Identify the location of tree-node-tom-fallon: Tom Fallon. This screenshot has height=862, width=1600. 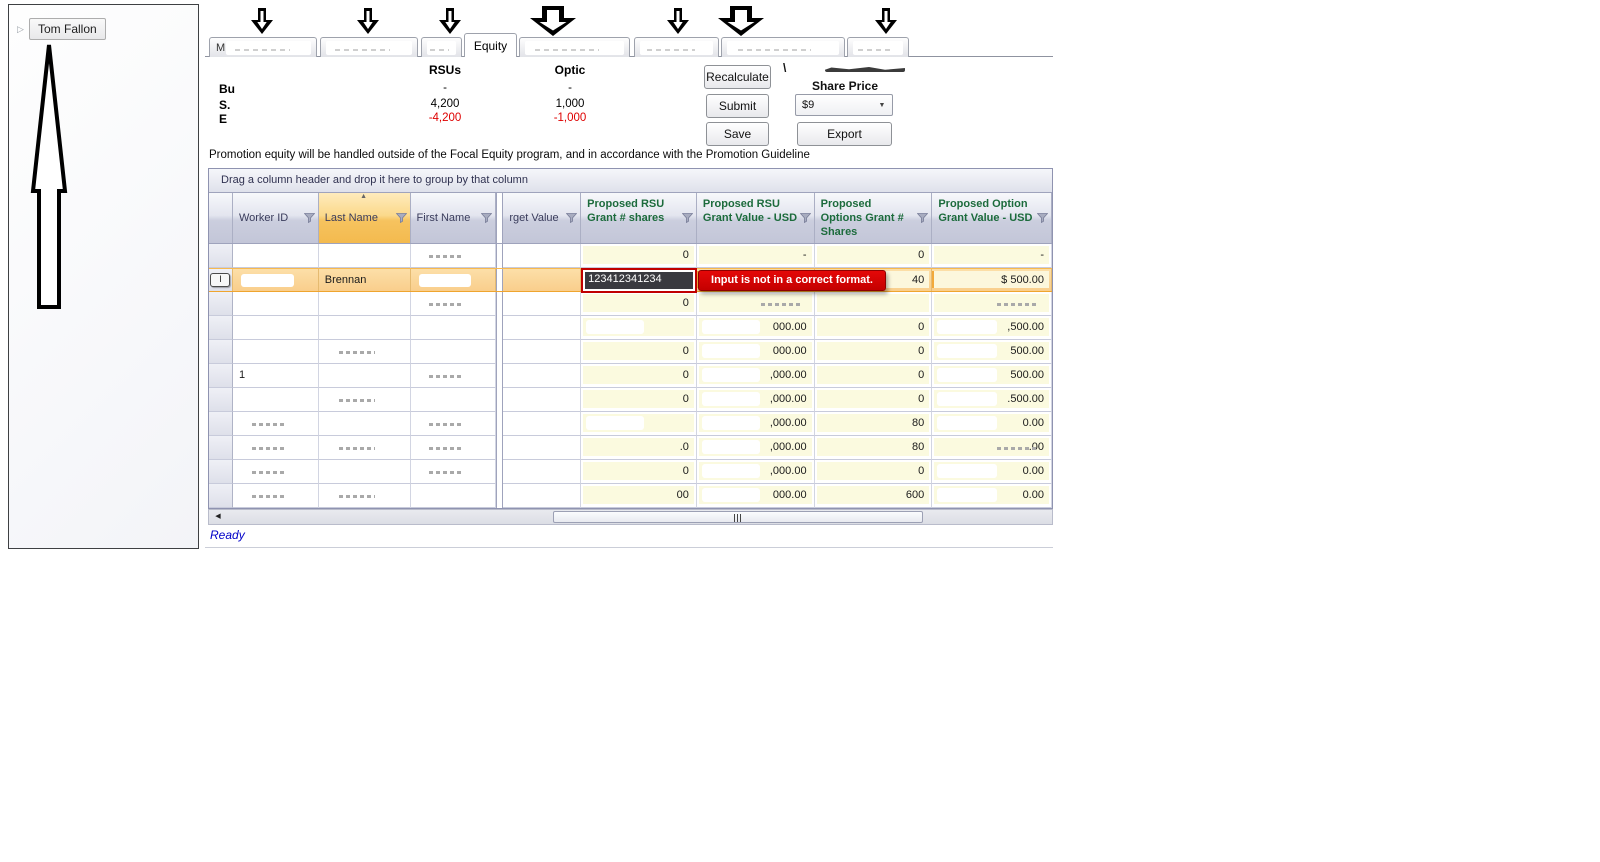
(67, 29).